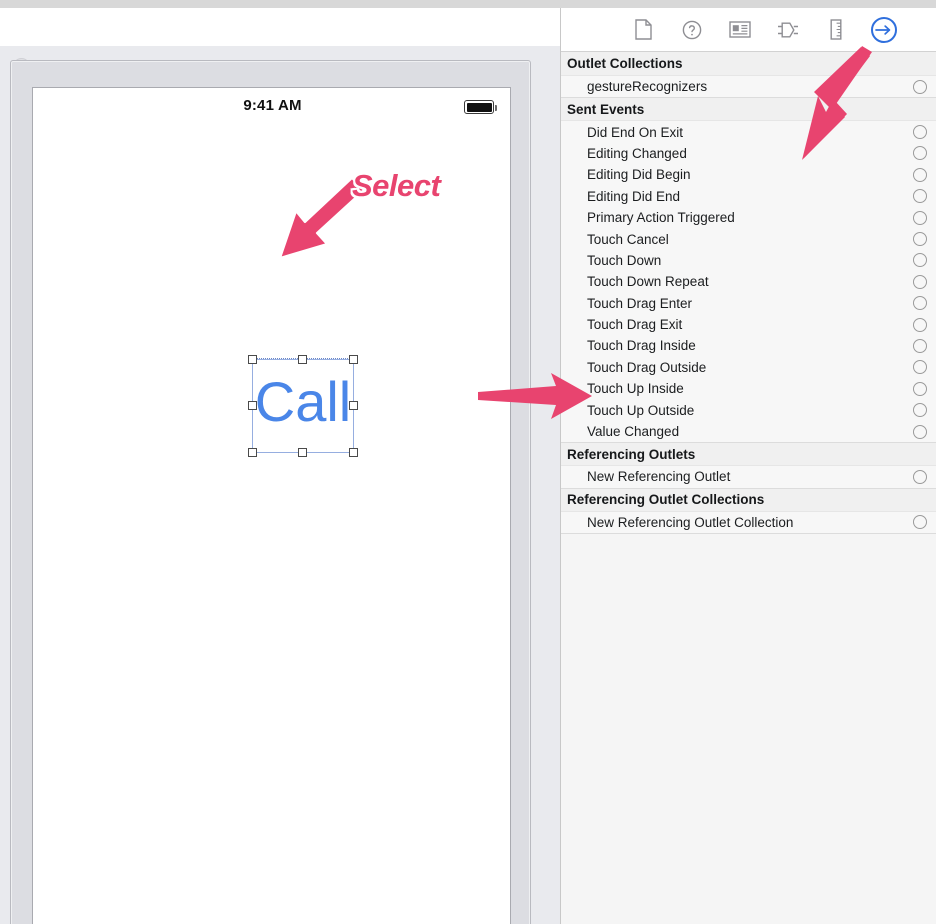 This screenshot has height=924, width=936. I want to click on connection-row-label: Value Changed, so click(633, 432).